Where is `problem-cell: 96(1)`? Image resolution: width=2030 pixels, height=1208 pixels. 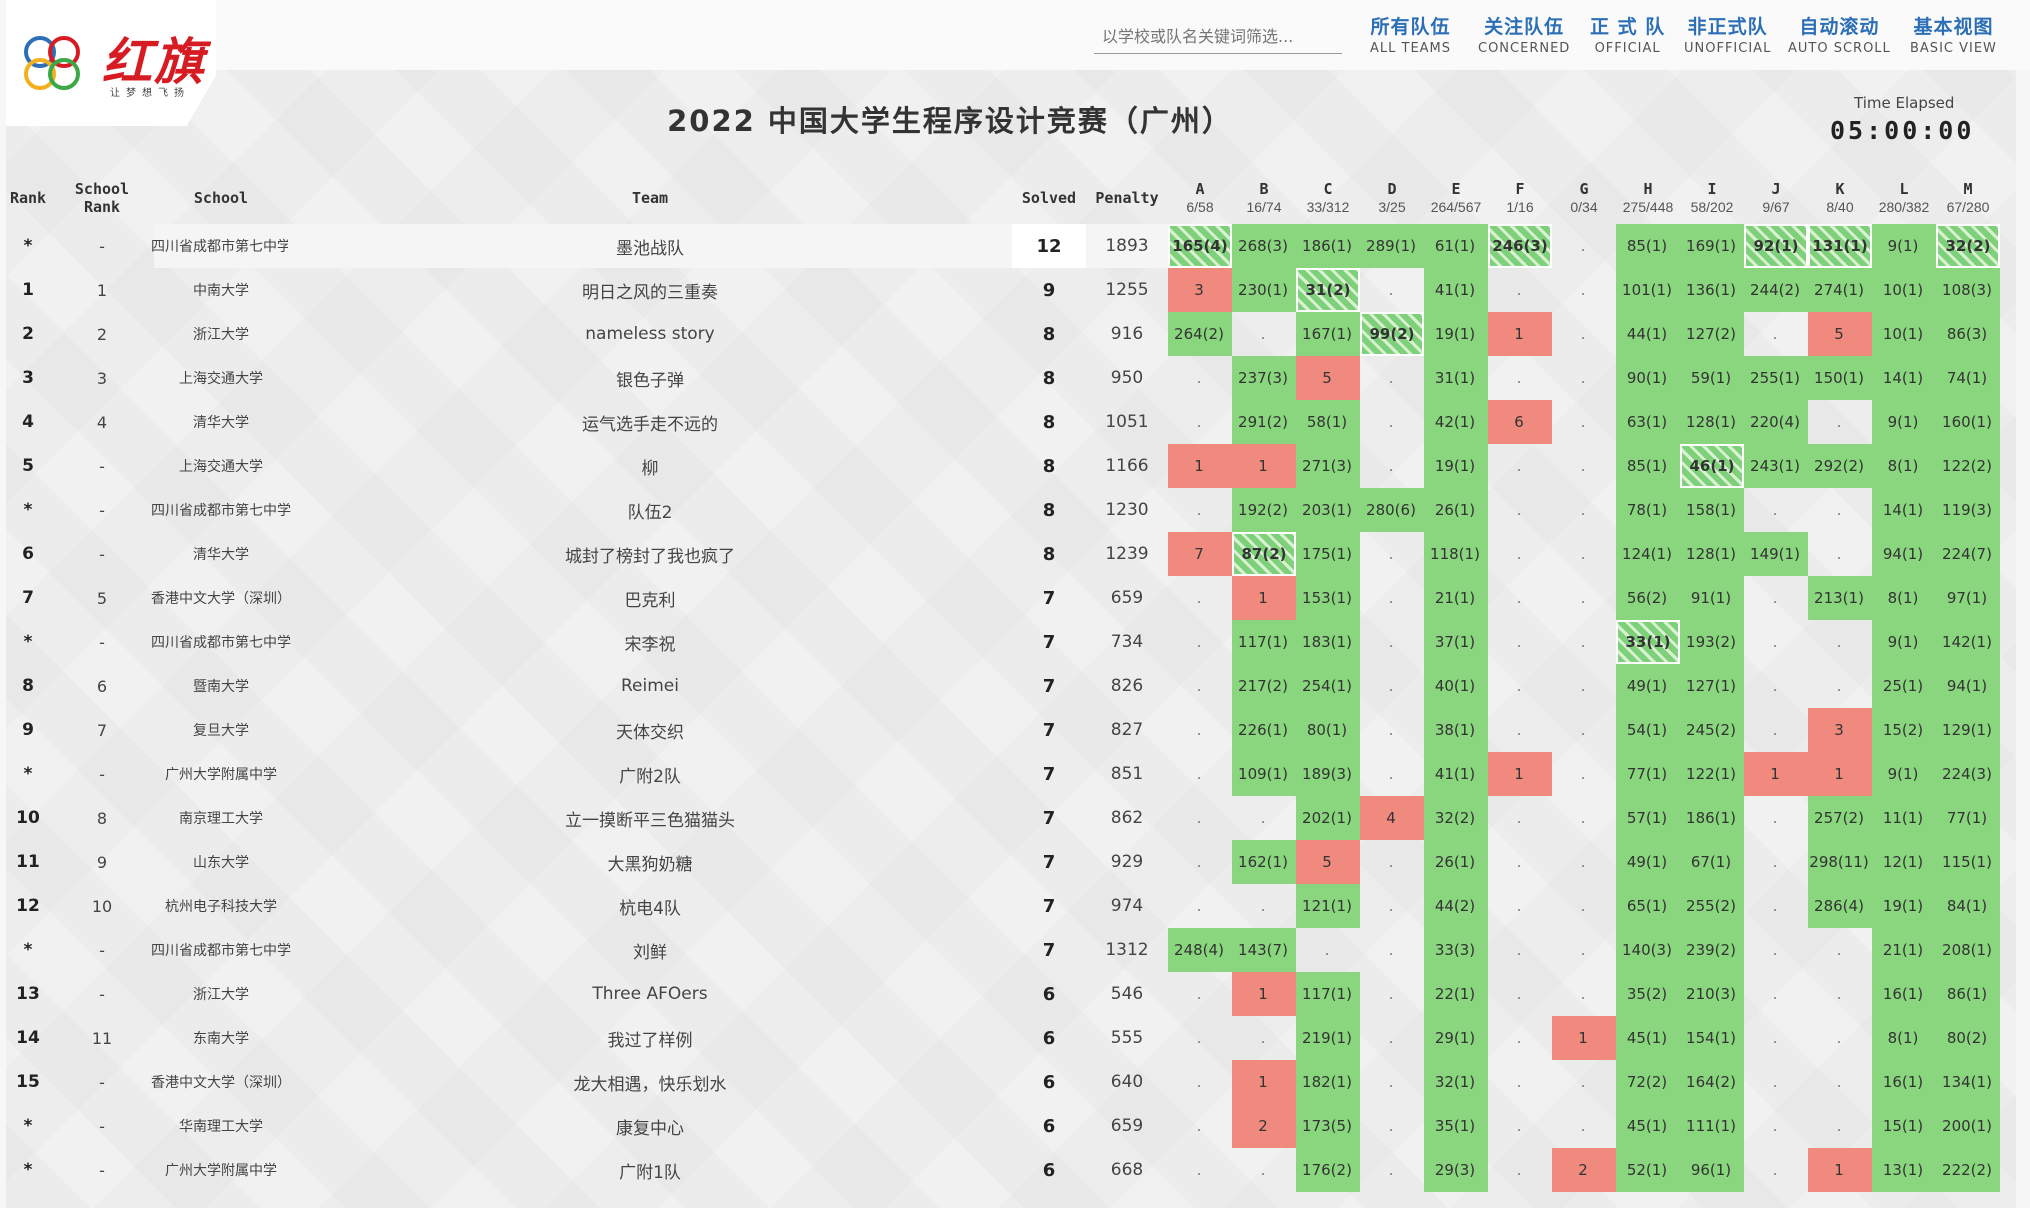 problem-cell: 96(1) is located at coordinates (1712, 1170).